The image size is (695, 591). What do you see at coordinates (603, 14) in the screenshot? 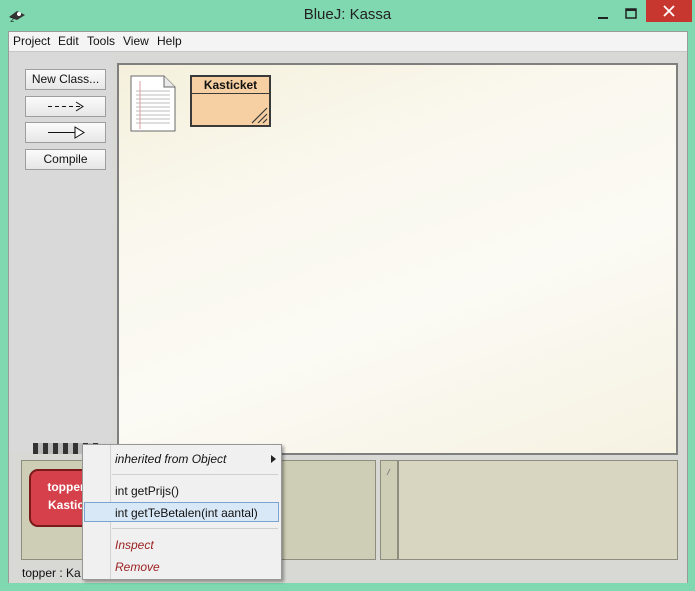
I see `minimize-button` at bounding box center [603, 14].